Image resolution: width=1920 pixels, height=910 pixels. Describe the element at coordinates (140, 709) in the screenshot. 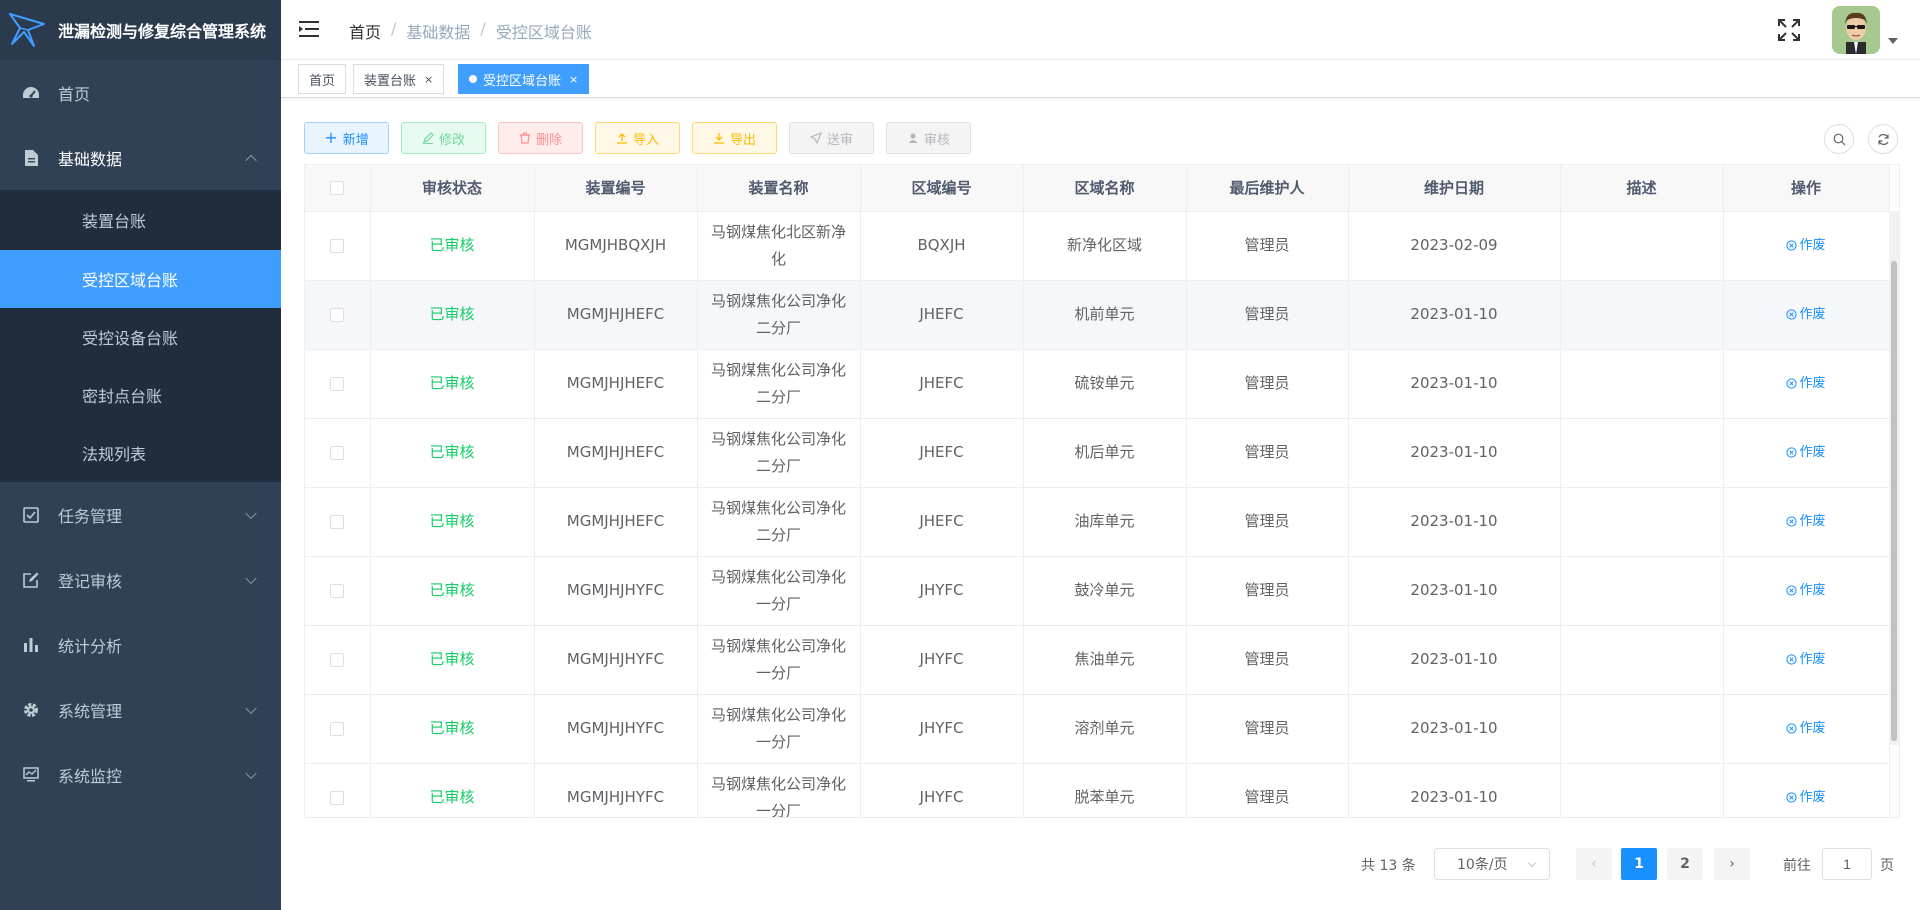

I see `menu-item-system-management: 系统管理` at that location.